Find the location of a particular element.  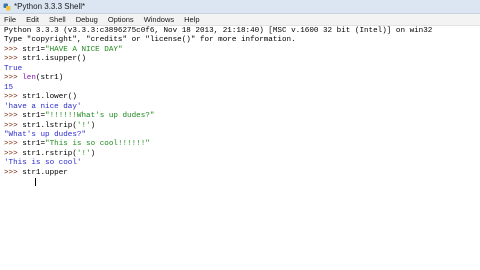

window-title: *Python 3.3.3 Shell* is located at coordinates (50, 6).